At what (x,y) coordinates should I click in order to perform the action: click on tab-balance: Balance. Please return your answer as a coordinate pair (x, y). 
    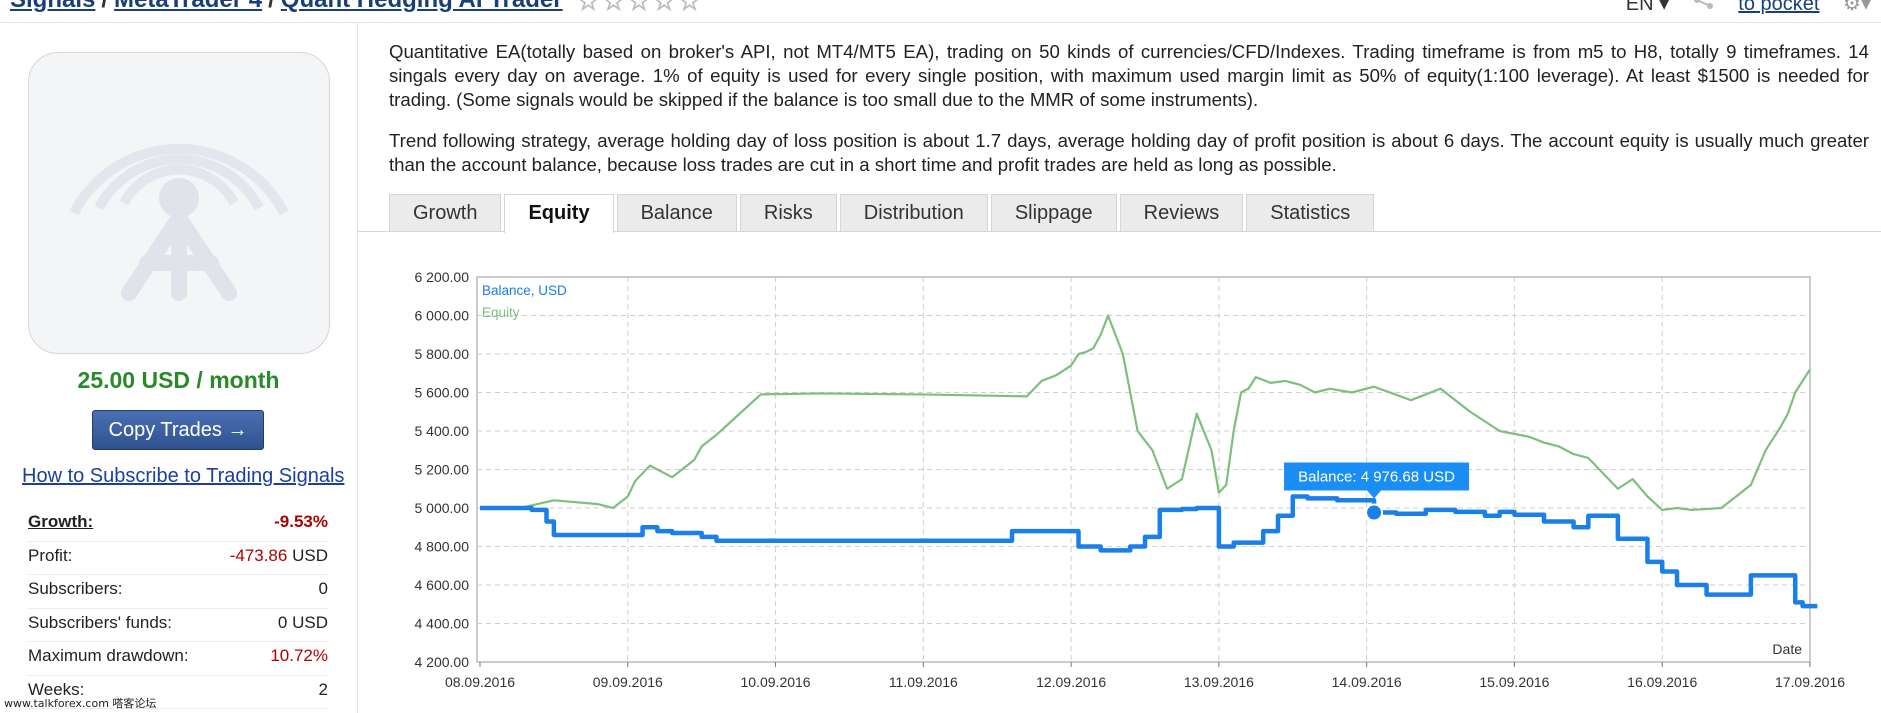
    Looking at the image, I should click on (676, 212).